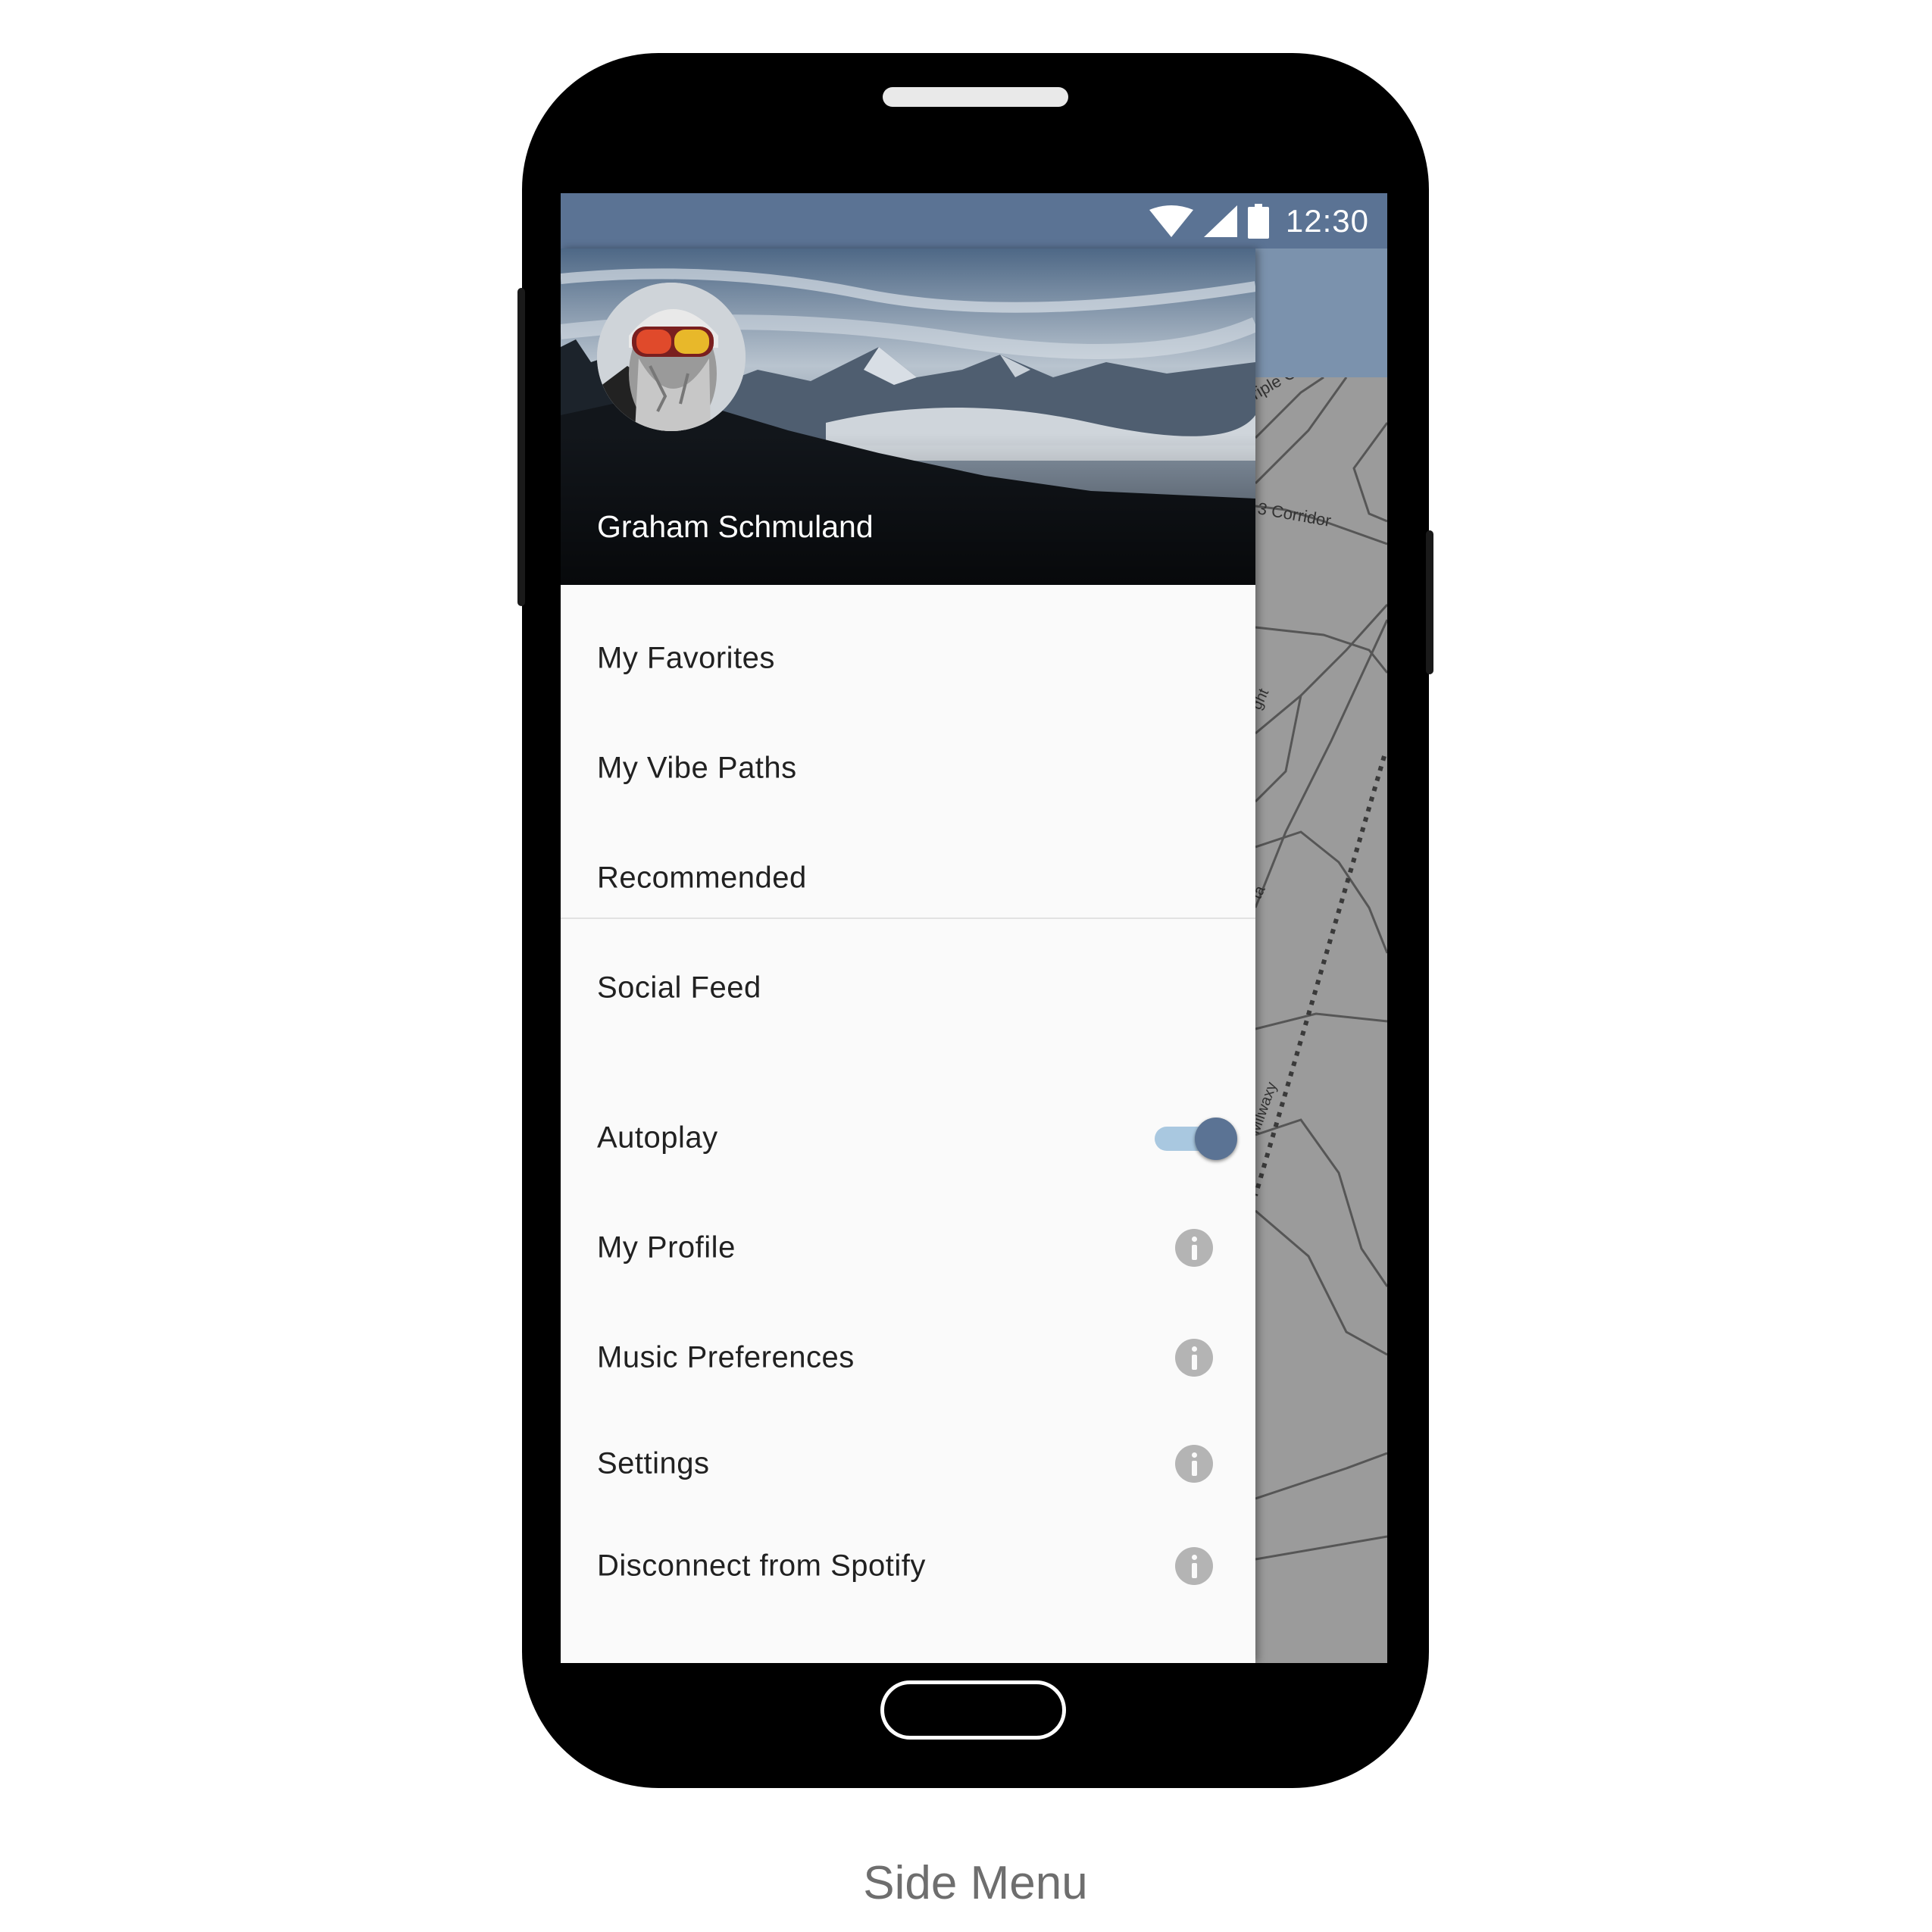 The width and height of the screenshot is (1932, 1932). I want to click on menu-item-disconnect-spotify: Disconnect from Spotify, so click(908, 1567).